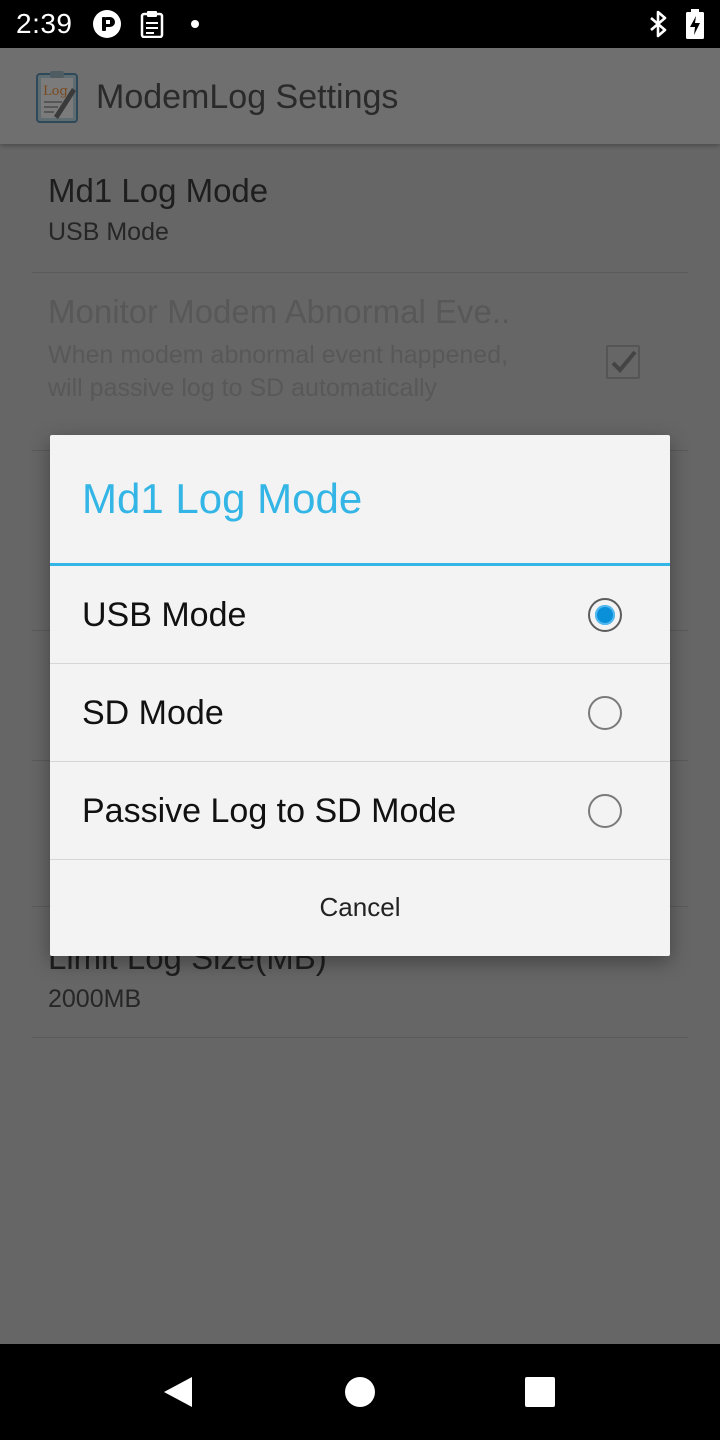 The image size is (720, 1440). Describe the element at coordinates (55, 91) in the screenshot. I see `svg-text: Log` at that location.